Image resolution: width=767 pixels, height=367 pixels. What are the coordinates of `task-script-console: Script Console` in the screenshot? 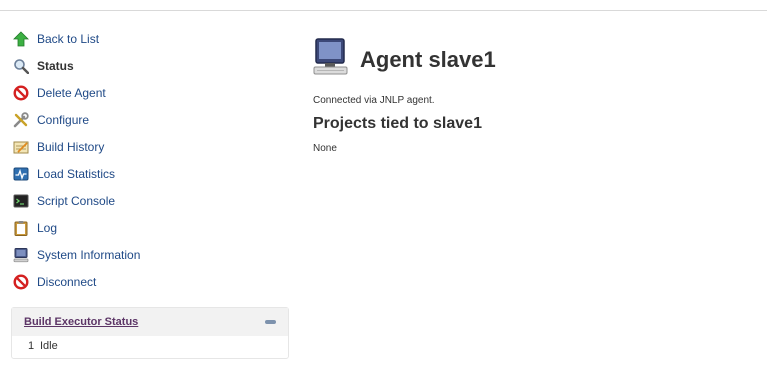 It's located at (152, 200).